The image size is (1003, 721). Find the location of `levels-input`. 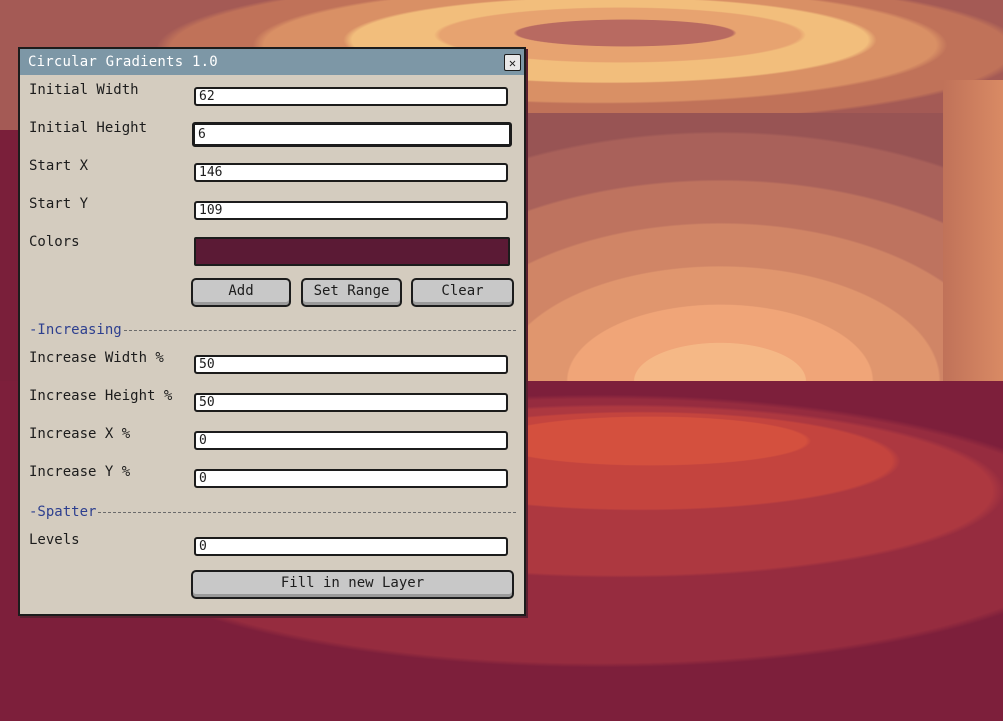

levels-input is located at coordinates (351, 546).